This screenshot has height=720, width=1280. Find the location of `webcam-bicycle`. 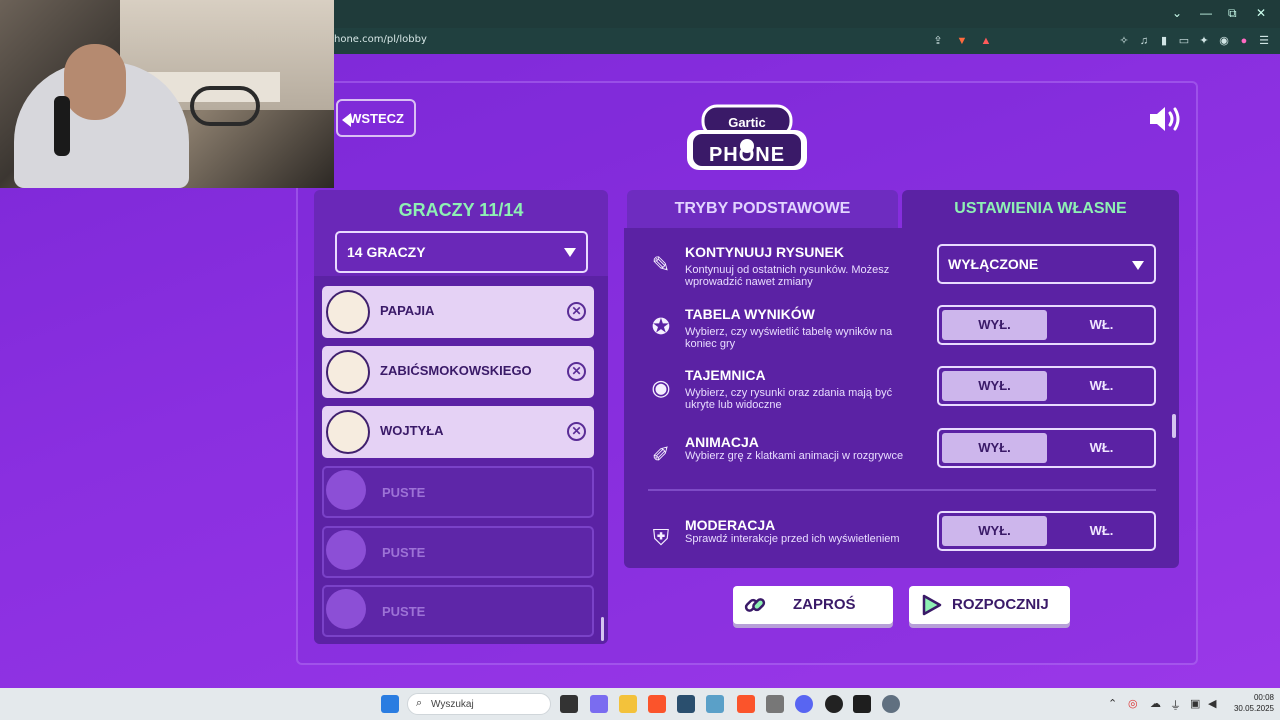

webcam-bicycle is located at coordinates (225, 106).